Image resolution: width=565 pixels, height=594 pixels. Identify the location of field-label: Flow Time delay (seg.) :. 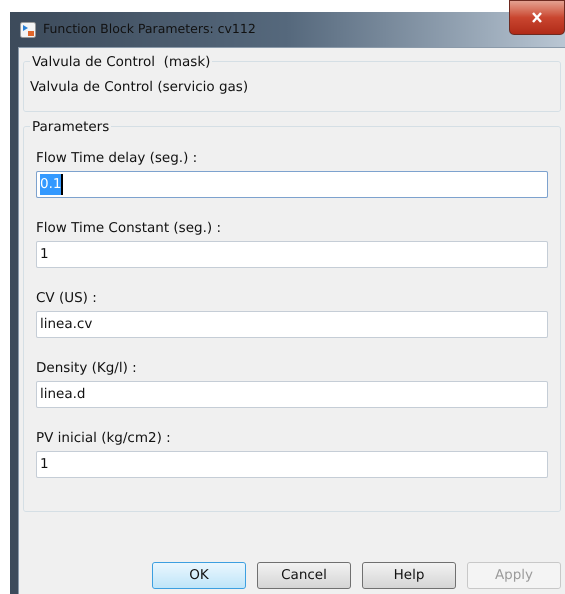
(117, 158).